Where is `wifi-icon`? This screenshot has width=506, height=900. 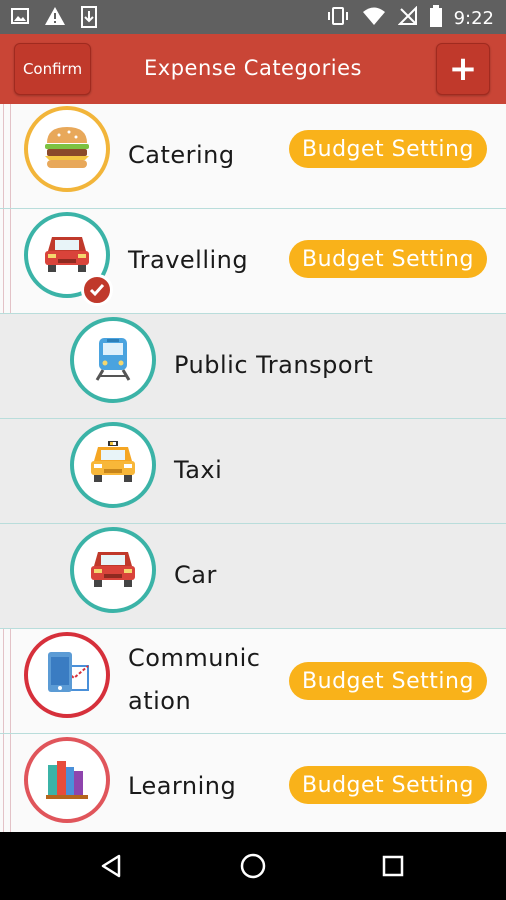
wifi-icon is located at coordinates (374, 18).